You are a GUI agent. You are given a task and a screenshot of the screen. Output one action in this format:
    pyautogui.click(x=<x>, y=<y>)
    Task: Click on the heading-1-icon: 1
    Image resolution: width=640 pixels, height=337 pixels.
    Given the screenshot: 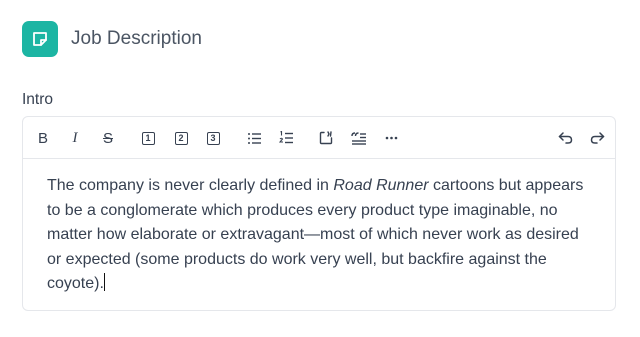 What is the action you would take?
    pyautogui.click(x=148, y=138)
    